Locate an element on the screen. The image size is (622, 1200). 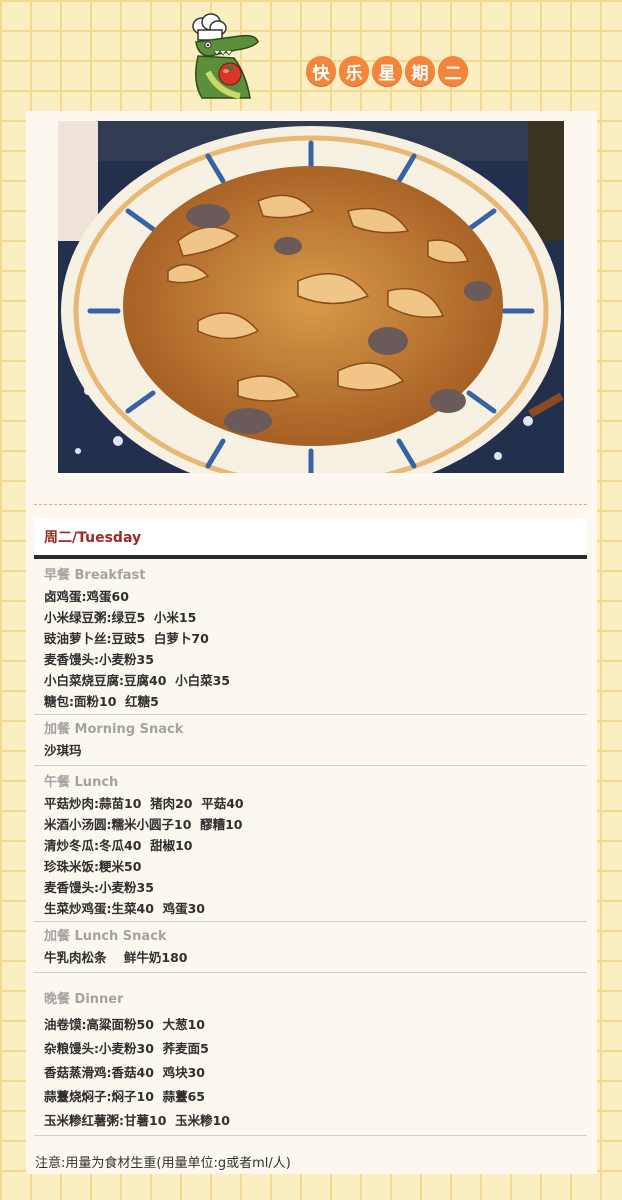
title-char: 快 is located at coordinates (321, 71).